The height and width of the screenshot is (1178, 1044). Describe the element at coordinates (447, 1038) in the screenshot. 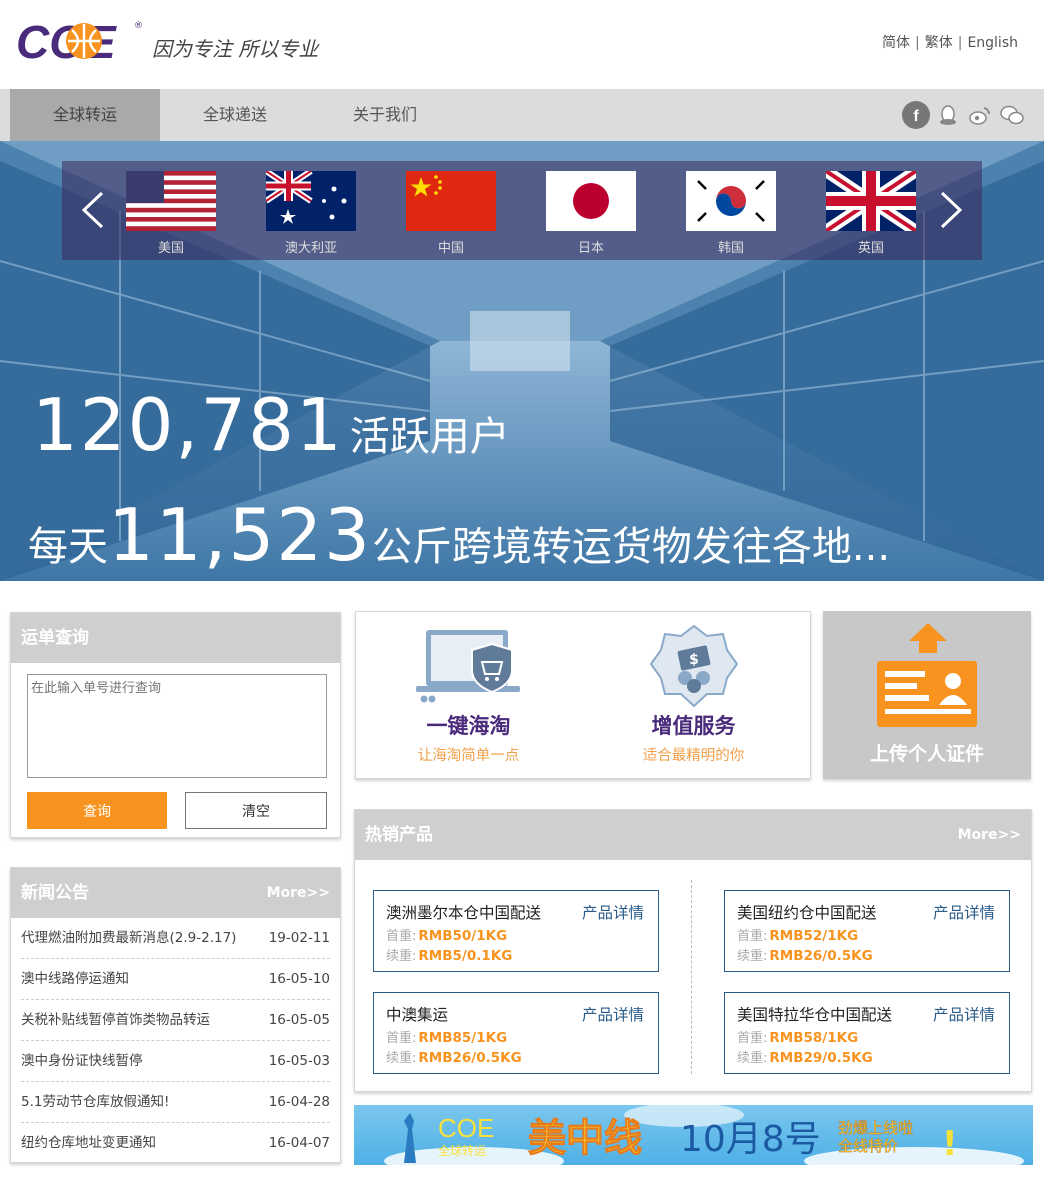

I see `product-first-weight: 首重: RMB85/1KG` at that location.